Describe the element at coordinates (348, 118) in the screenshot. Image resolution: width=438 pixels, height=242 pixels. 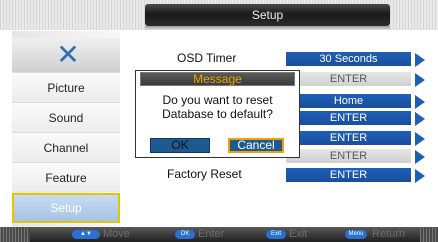
I see `row-value-3: ENTER` at that location.